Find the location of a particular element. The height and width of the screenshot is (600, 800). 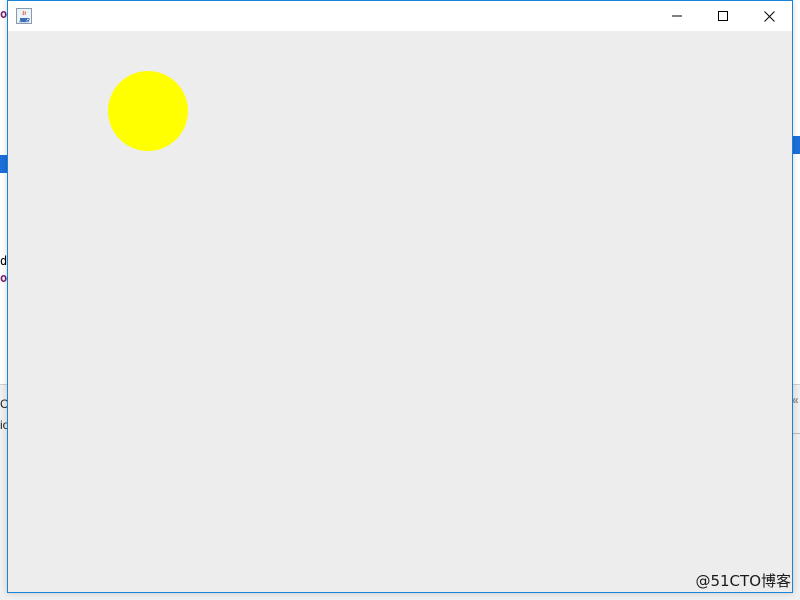

minimize-button is located at coordinates (677, 16).